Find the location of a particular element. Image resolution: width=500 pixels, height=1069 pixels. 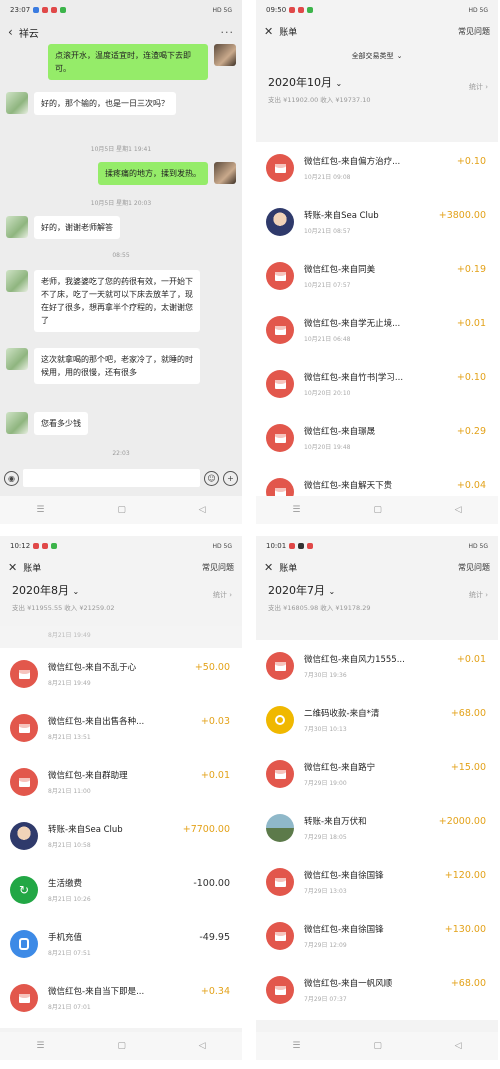

add-icon: + is located at coordinates (230, 478).